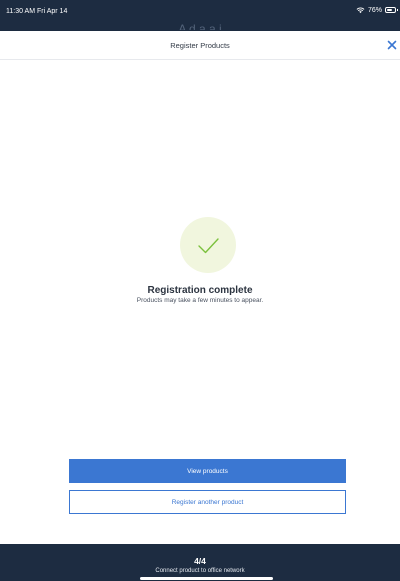 The height and width of the screenshot is (581, 400). I want to click on success-badge, so click(208, 245).